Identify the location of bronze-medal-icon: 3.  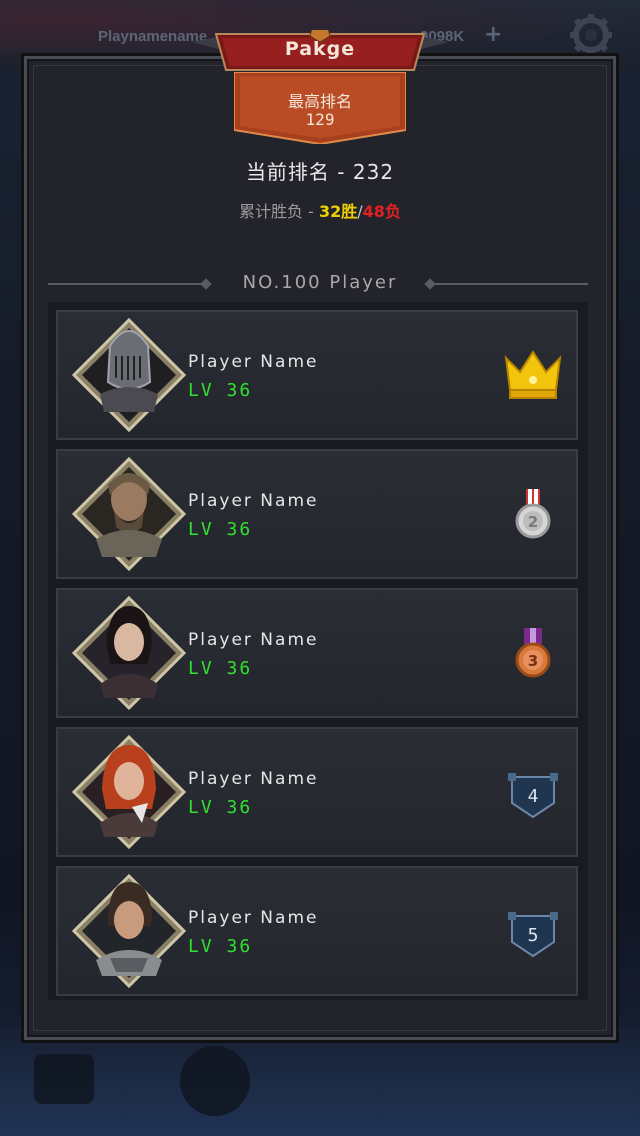
(533, 653).